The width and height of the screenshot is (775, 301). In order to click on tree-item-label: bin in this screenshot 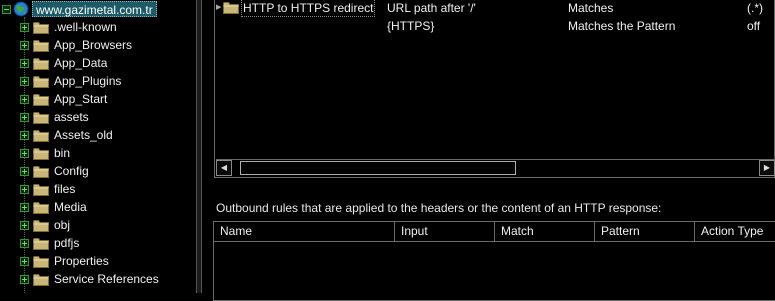, I will do `click(62, 153)`.